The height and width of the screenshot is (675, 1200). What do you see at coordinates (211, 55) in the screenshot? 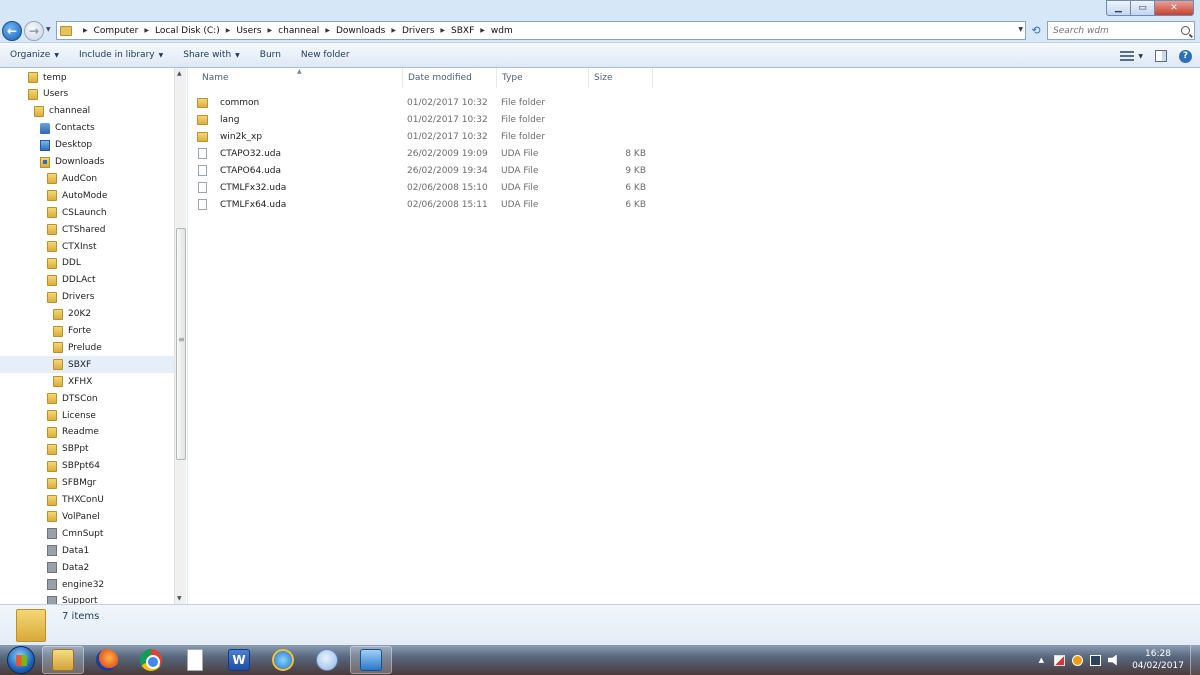
I see `share-with-button: Share with ▼` at bounding box center [211, 55].